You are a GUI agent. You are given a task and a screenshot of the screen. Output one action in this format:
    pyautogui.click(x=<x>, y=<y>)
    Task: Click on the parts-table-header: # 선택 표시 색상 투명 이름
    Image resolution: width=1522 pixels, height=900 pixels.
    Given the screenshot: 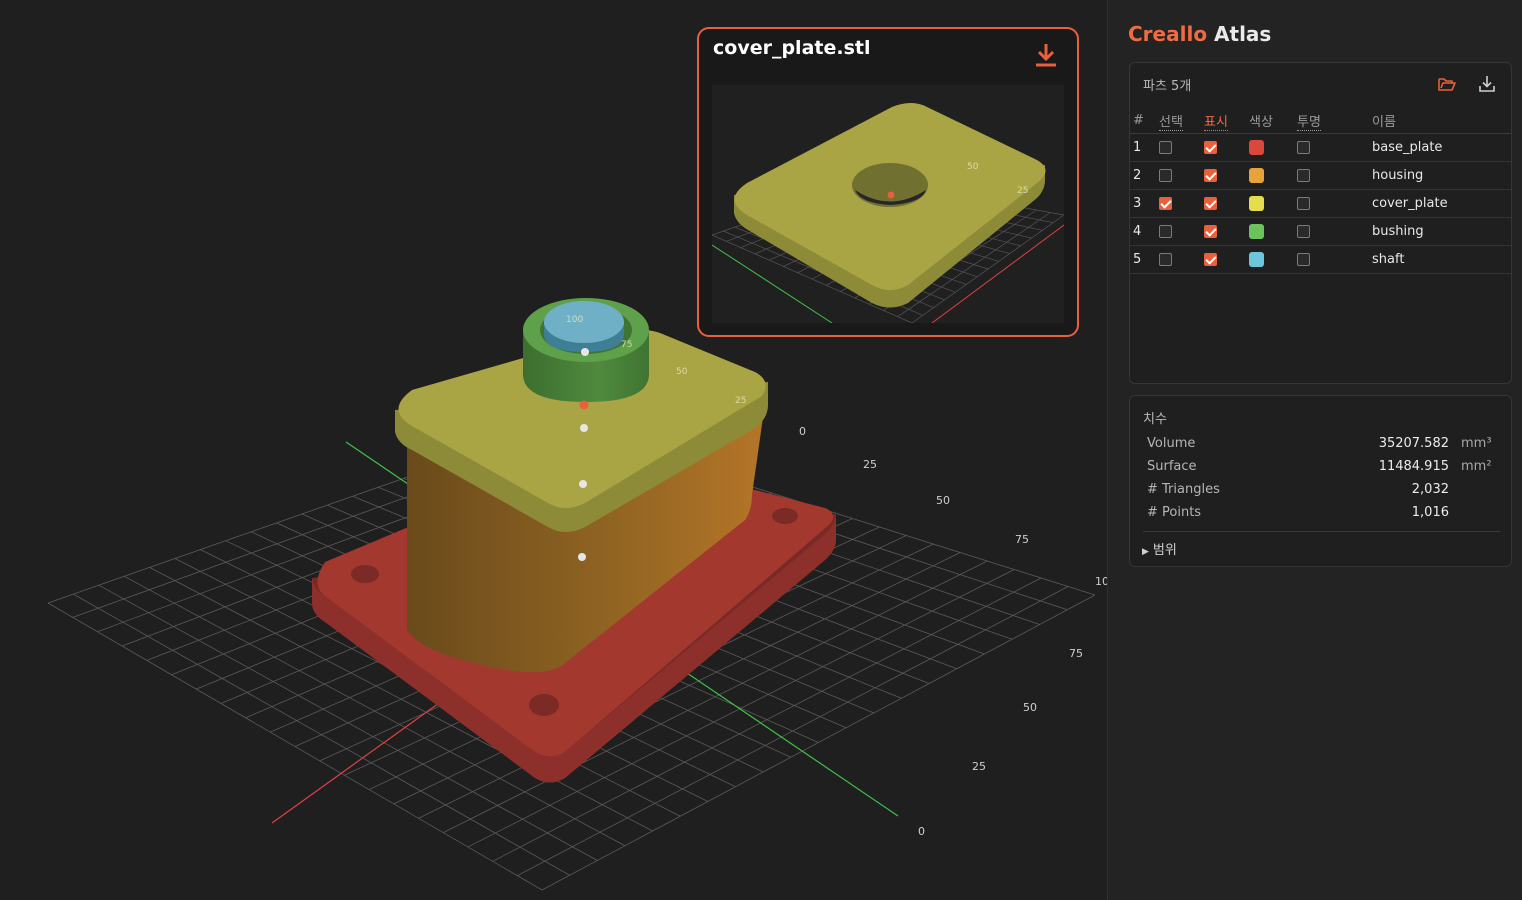 What is the action you would take?
    pyautogui.click(x=1320, y=120)
    